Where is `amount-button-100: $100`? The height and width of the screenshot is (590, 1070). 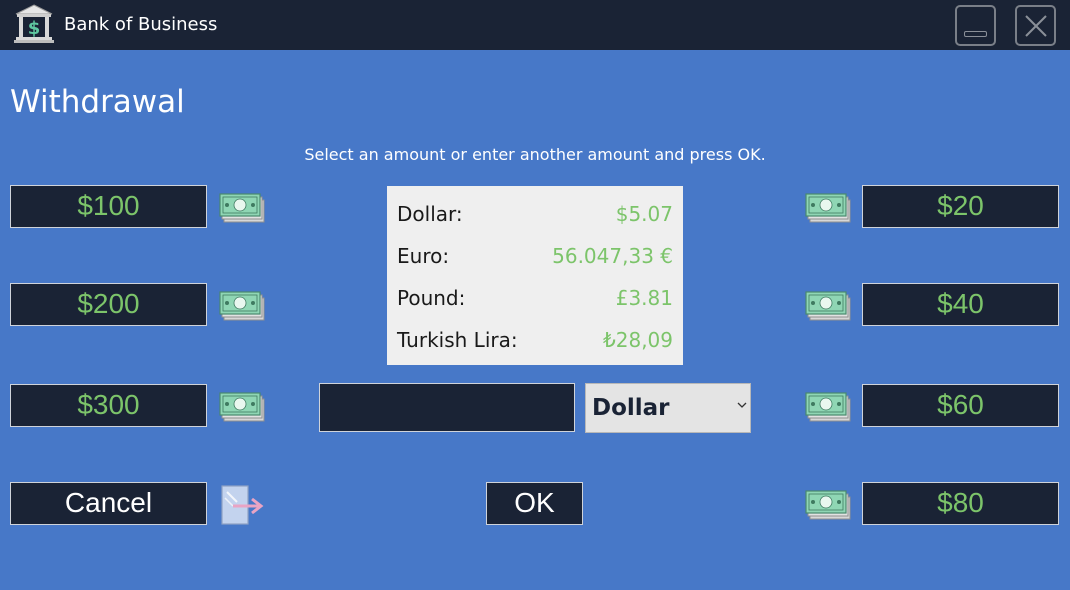
amount-button-100: $100 is located at coordinates (108, 206).